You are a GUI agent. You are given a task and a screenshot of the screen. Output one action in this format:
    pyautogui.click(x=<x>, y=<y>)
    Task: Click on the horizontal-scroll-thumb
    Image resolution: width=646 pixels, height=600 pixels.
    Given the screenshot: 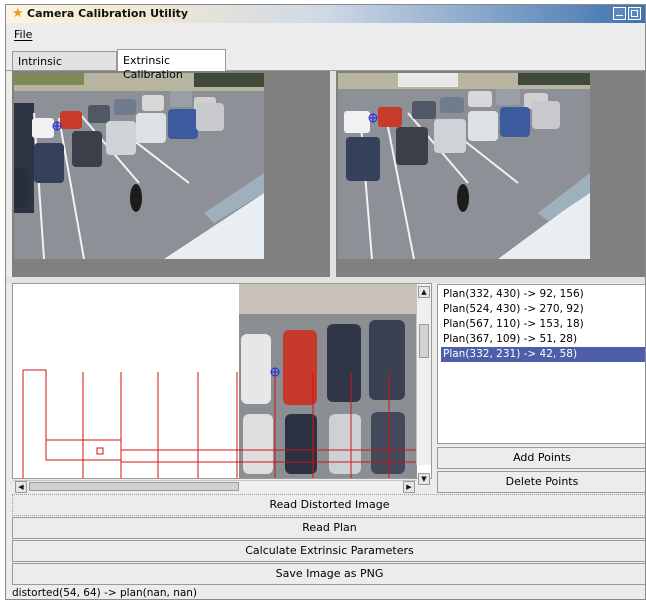 What is the action you would take?
    pyautogui.click(x=134, y=486)
    